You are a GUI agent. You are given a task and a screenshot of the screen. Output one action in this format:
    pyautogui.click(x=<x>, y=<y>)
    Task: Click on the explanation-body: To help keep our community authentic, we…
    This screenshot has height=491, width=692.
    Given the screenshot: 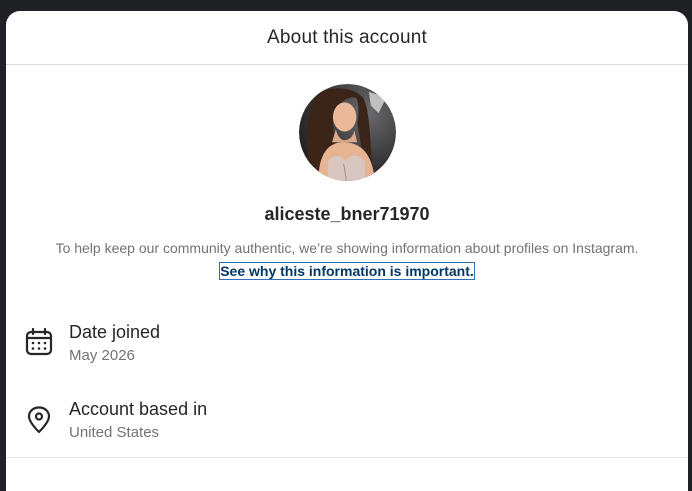 What is the action you would take?
    pyautogui.click(x=347, y=248)
    